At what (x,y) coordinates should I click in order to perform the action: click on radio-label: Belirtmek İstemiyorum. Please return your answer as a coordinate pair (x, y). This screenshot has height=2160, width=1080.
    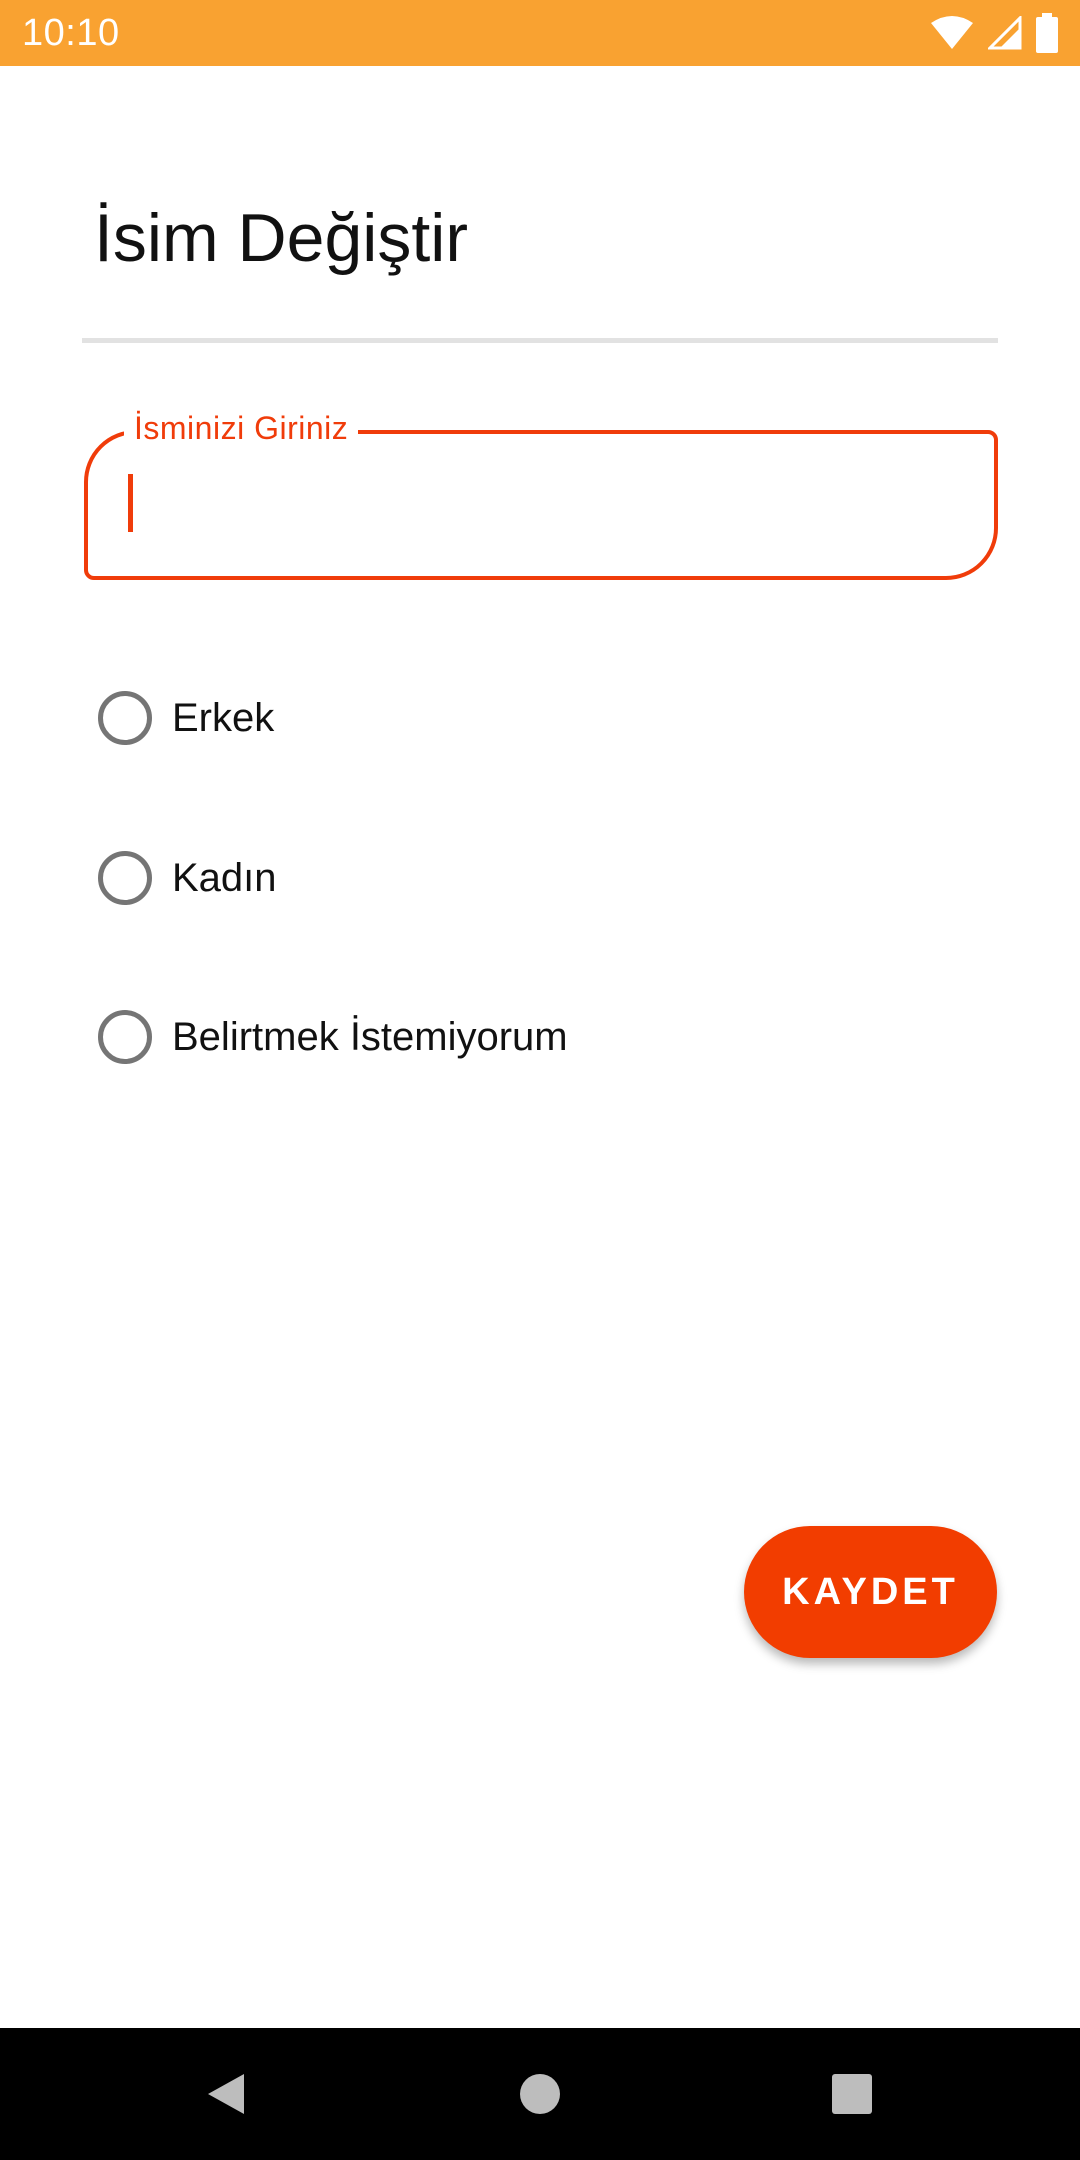
    Looking at the image, I should click on (370, 1037).